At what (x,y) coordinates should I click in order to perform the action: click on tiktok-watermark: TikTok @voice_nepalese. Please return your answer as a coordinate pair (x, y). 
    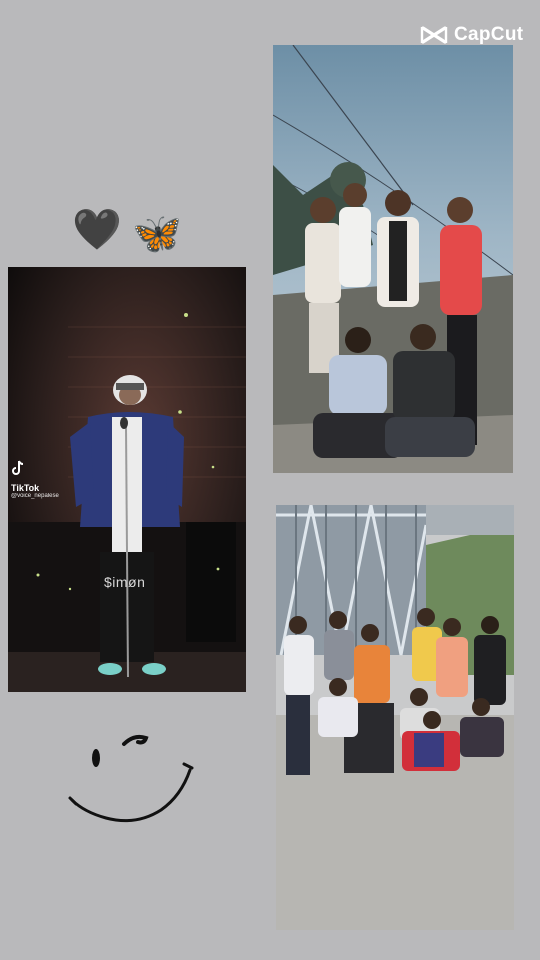
    Looking at the image, I should click on (35, 479).